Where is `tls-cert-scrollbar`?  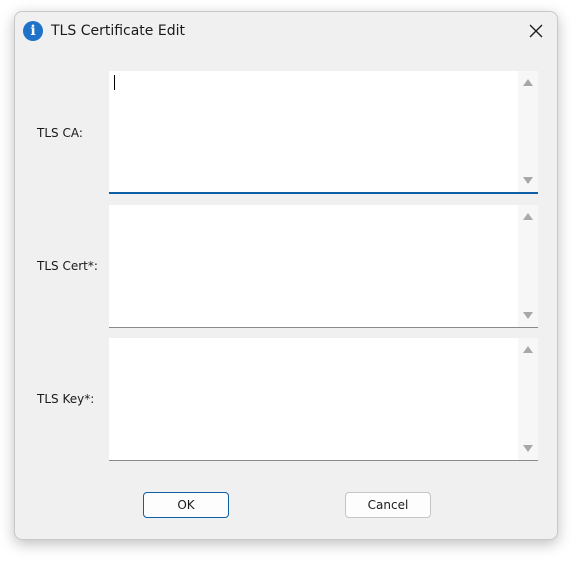
tls-cert-scrollbar is located at coordinates (528, 266).